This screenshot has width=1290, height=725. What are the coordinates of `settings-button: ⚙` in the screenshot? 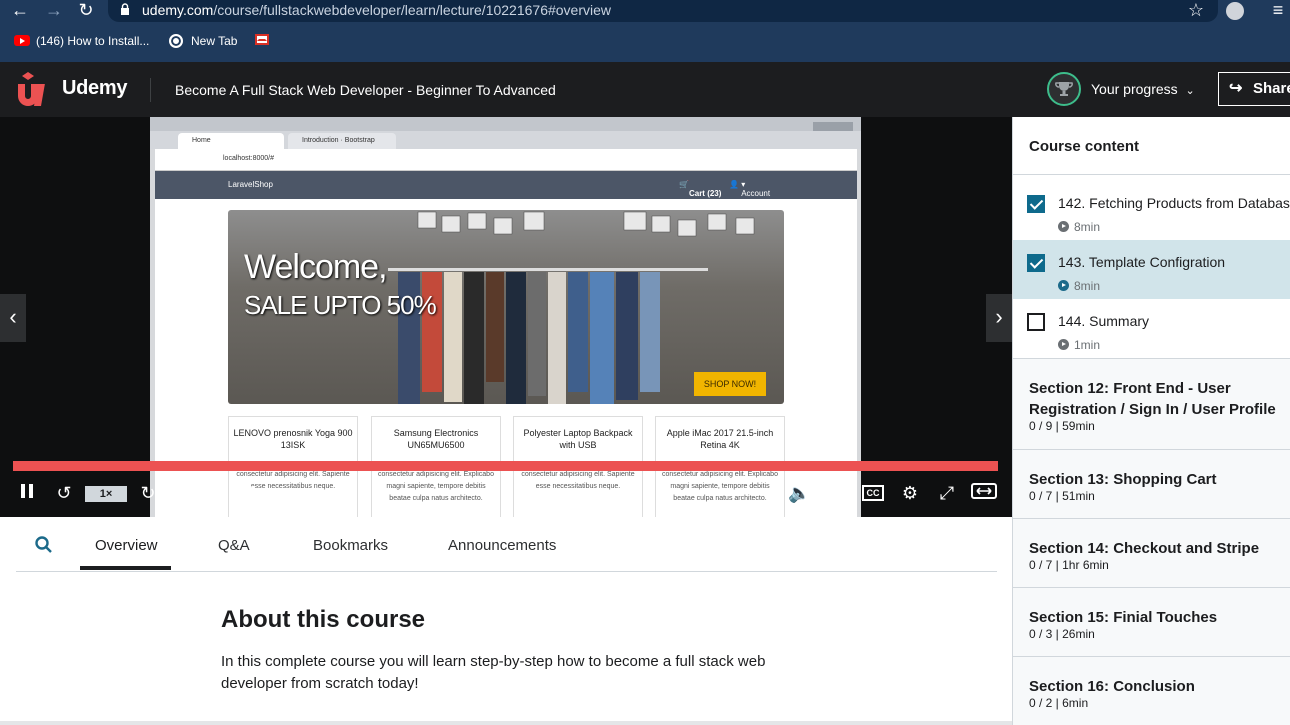 It's located at (910, 493).